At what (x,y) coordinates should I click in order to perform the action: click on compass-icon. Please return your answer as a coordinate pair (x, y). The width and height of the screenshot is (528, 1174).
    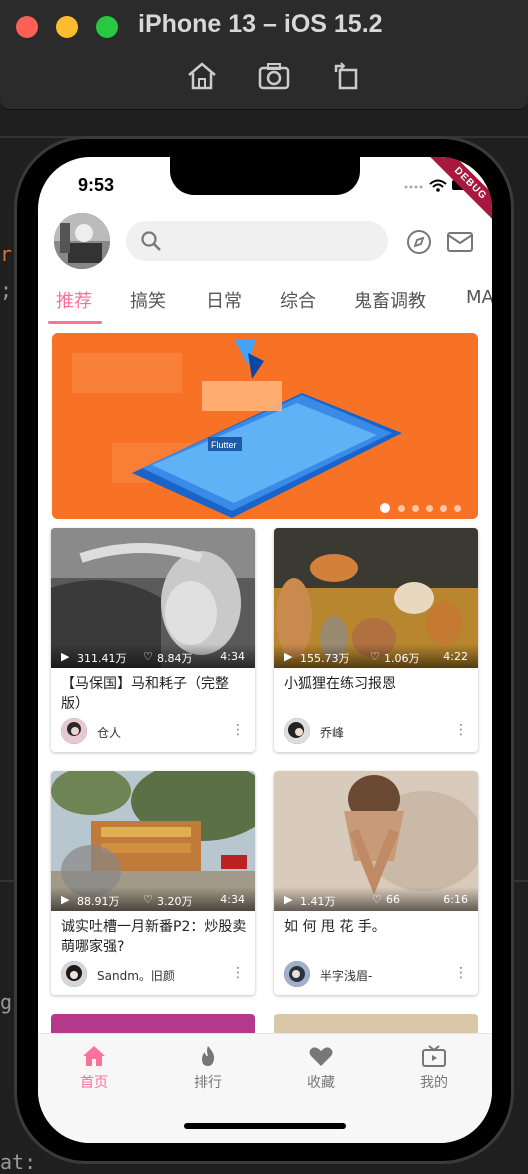
    Looking at the image, I should click on (419, 244).